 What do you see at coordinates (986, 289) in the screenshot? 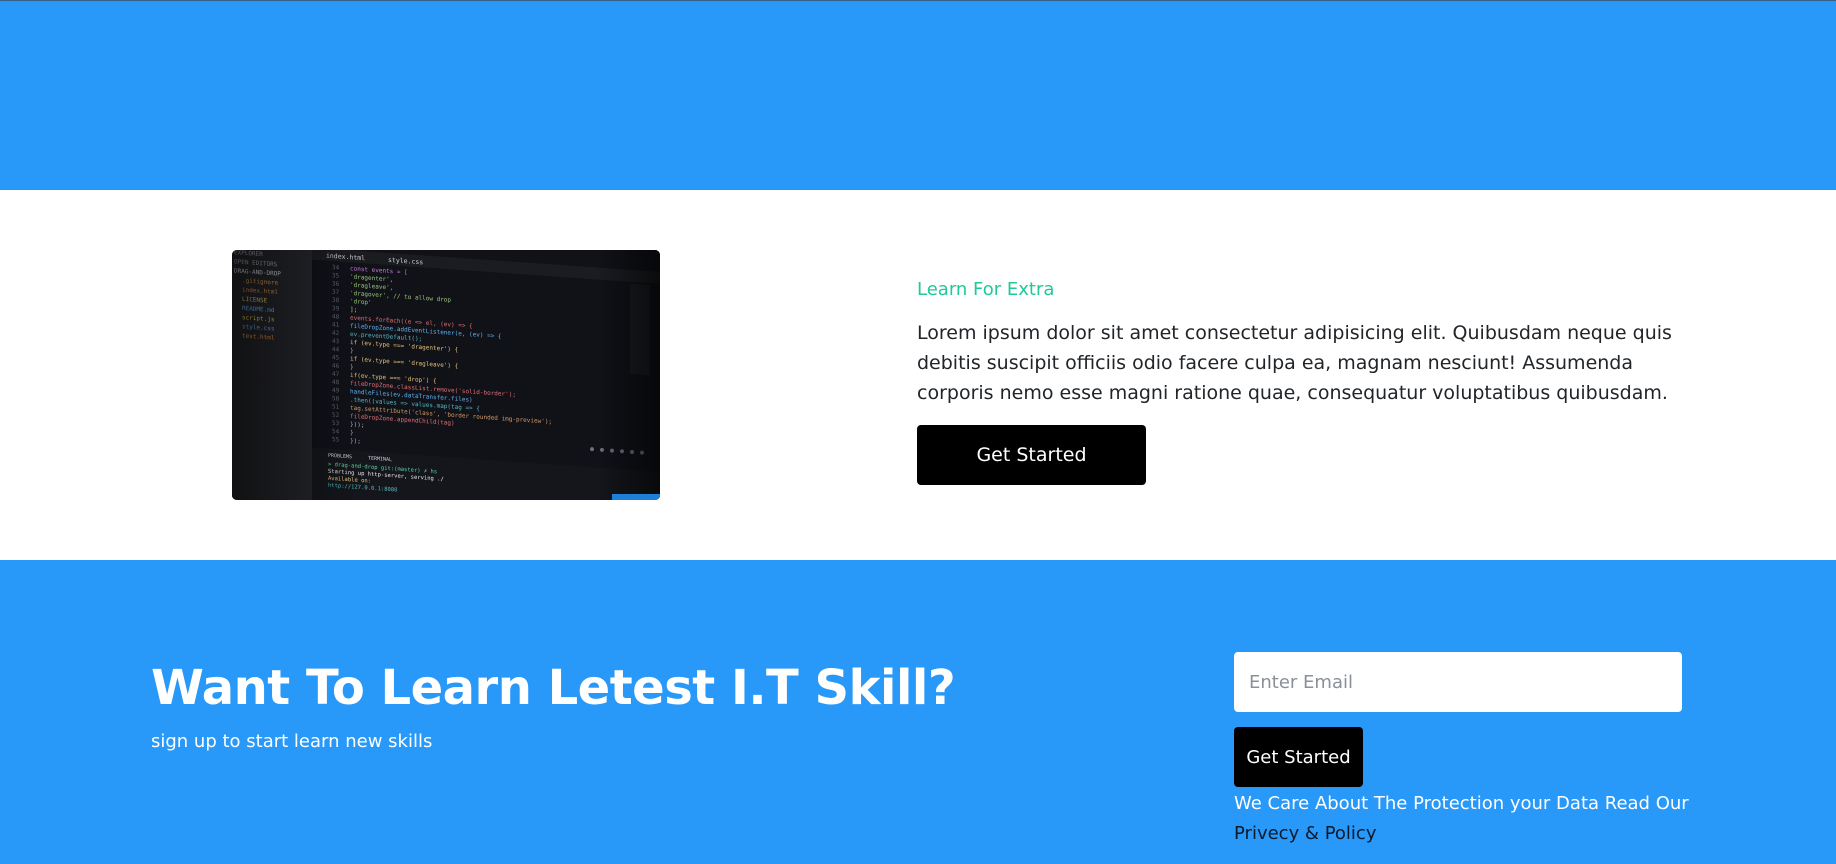
I see `feature-eyebrow: Learn For Extra` at bounding box center [986, 289].